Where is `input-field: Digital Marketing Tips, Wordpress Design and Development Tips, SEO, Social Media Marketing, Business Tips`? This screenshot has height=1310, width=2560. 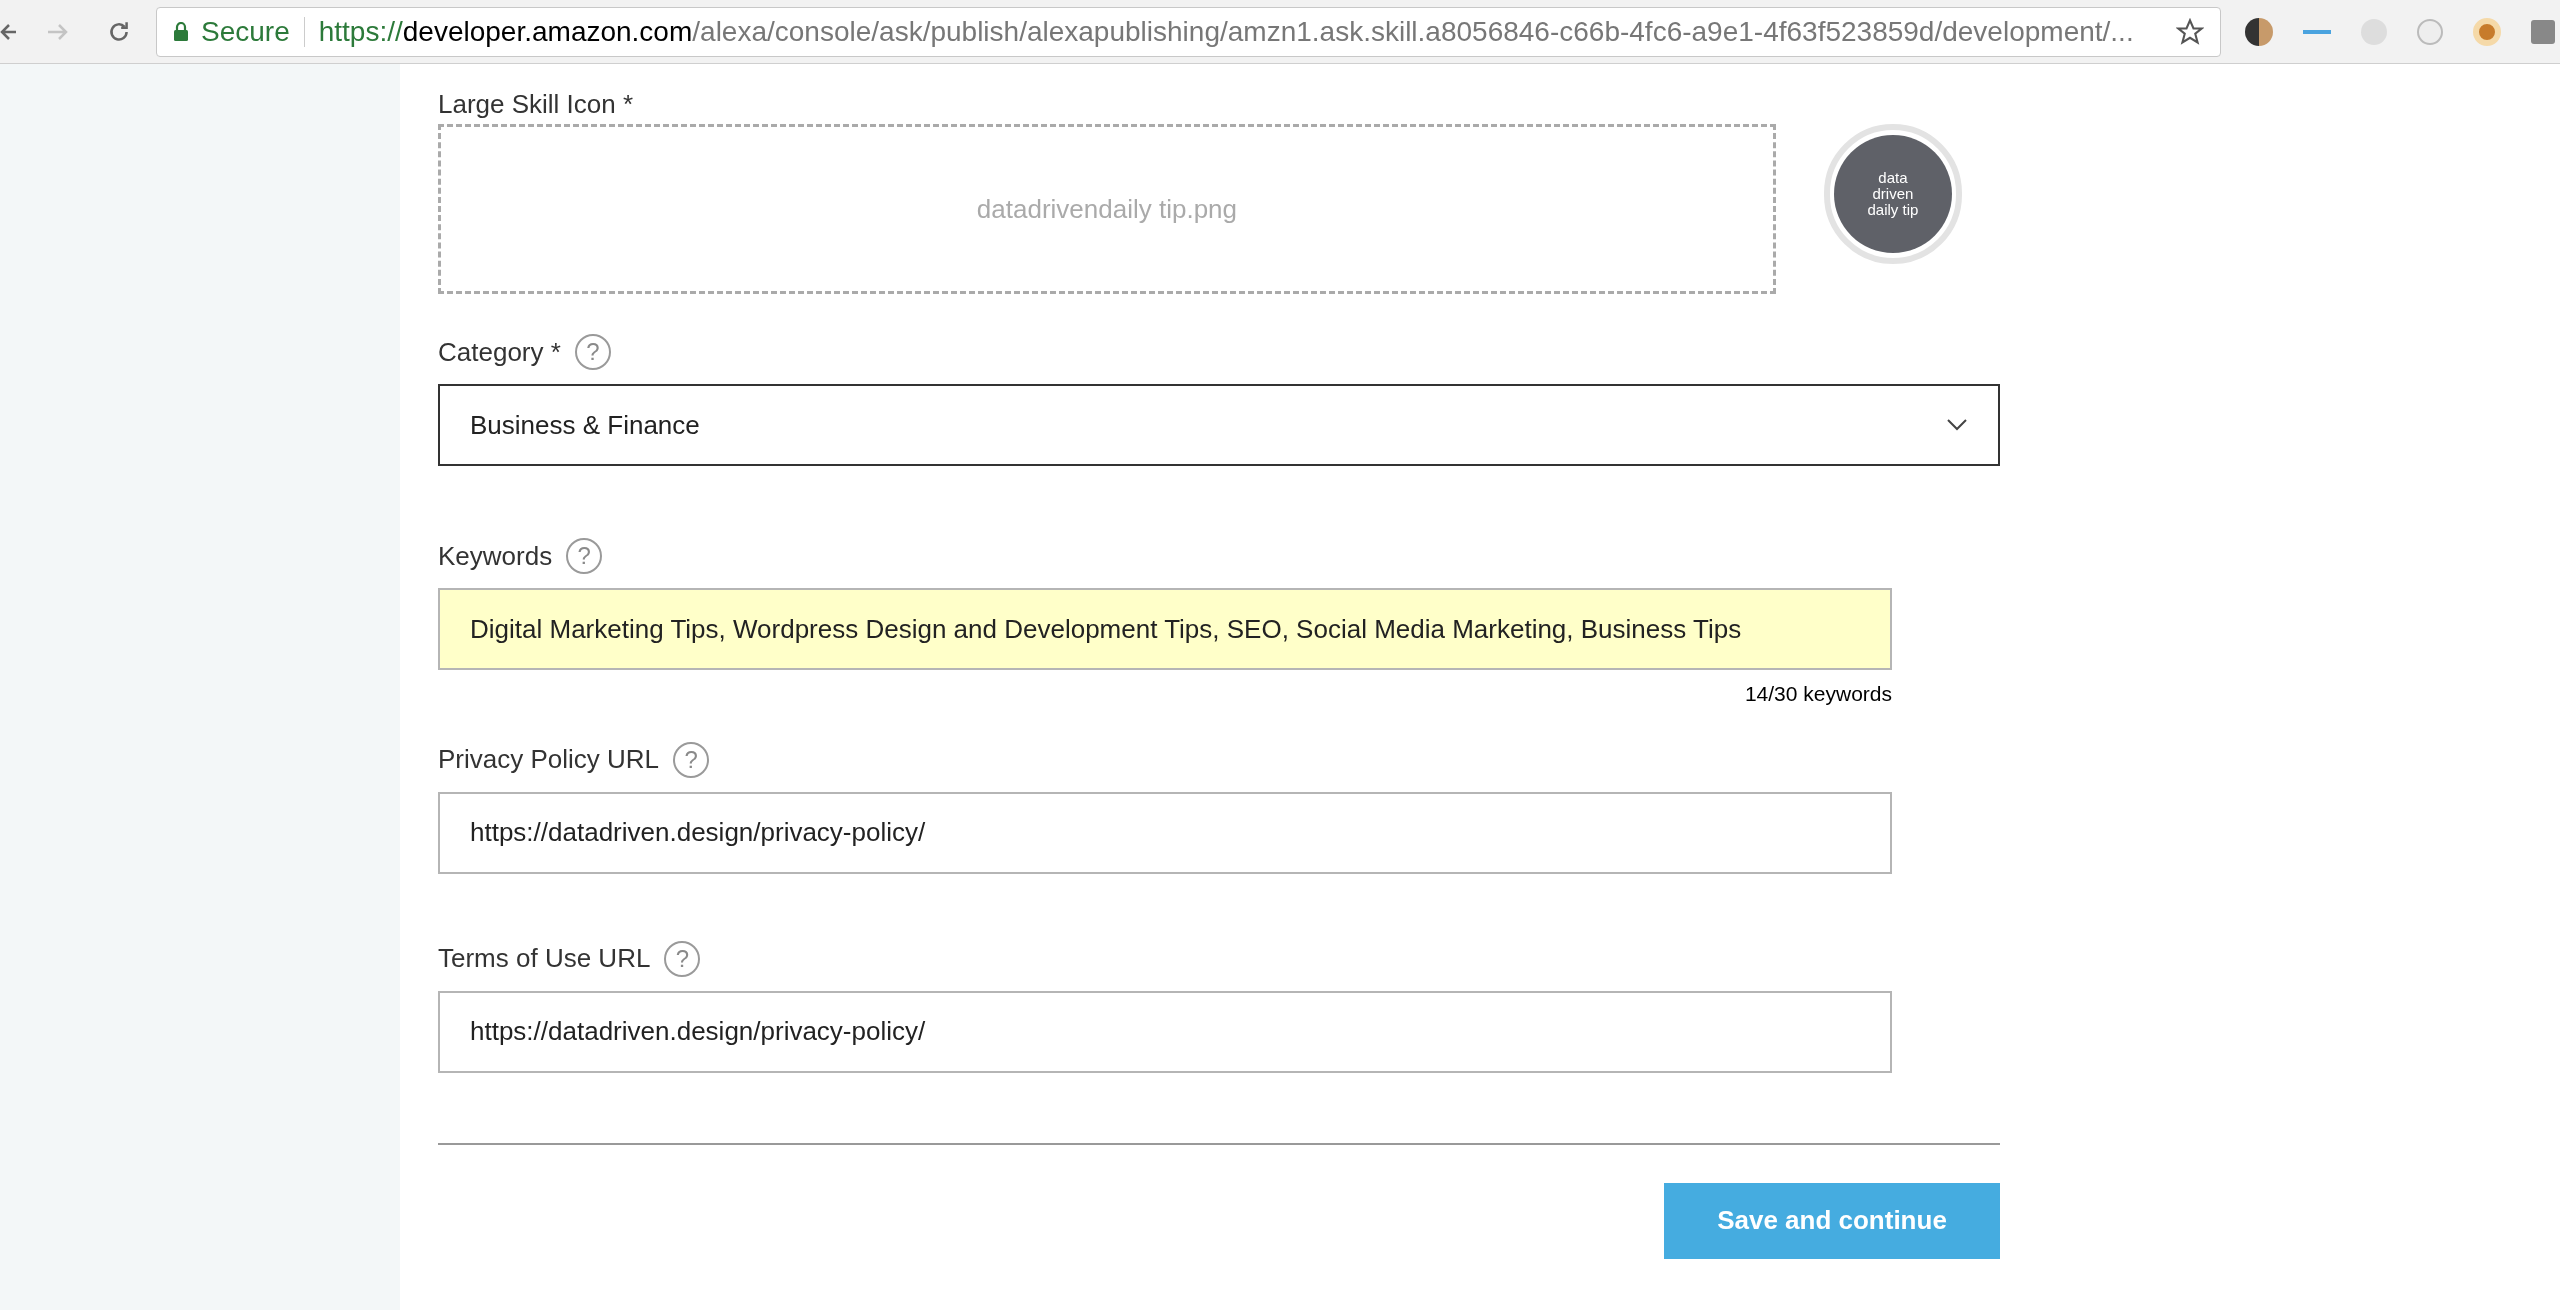
input-field: Digital Marketing Tips, Wordpress Design and Development Tips, SEO, Social Media Marketing, Business Tips is located at coordinates (1165, 629).